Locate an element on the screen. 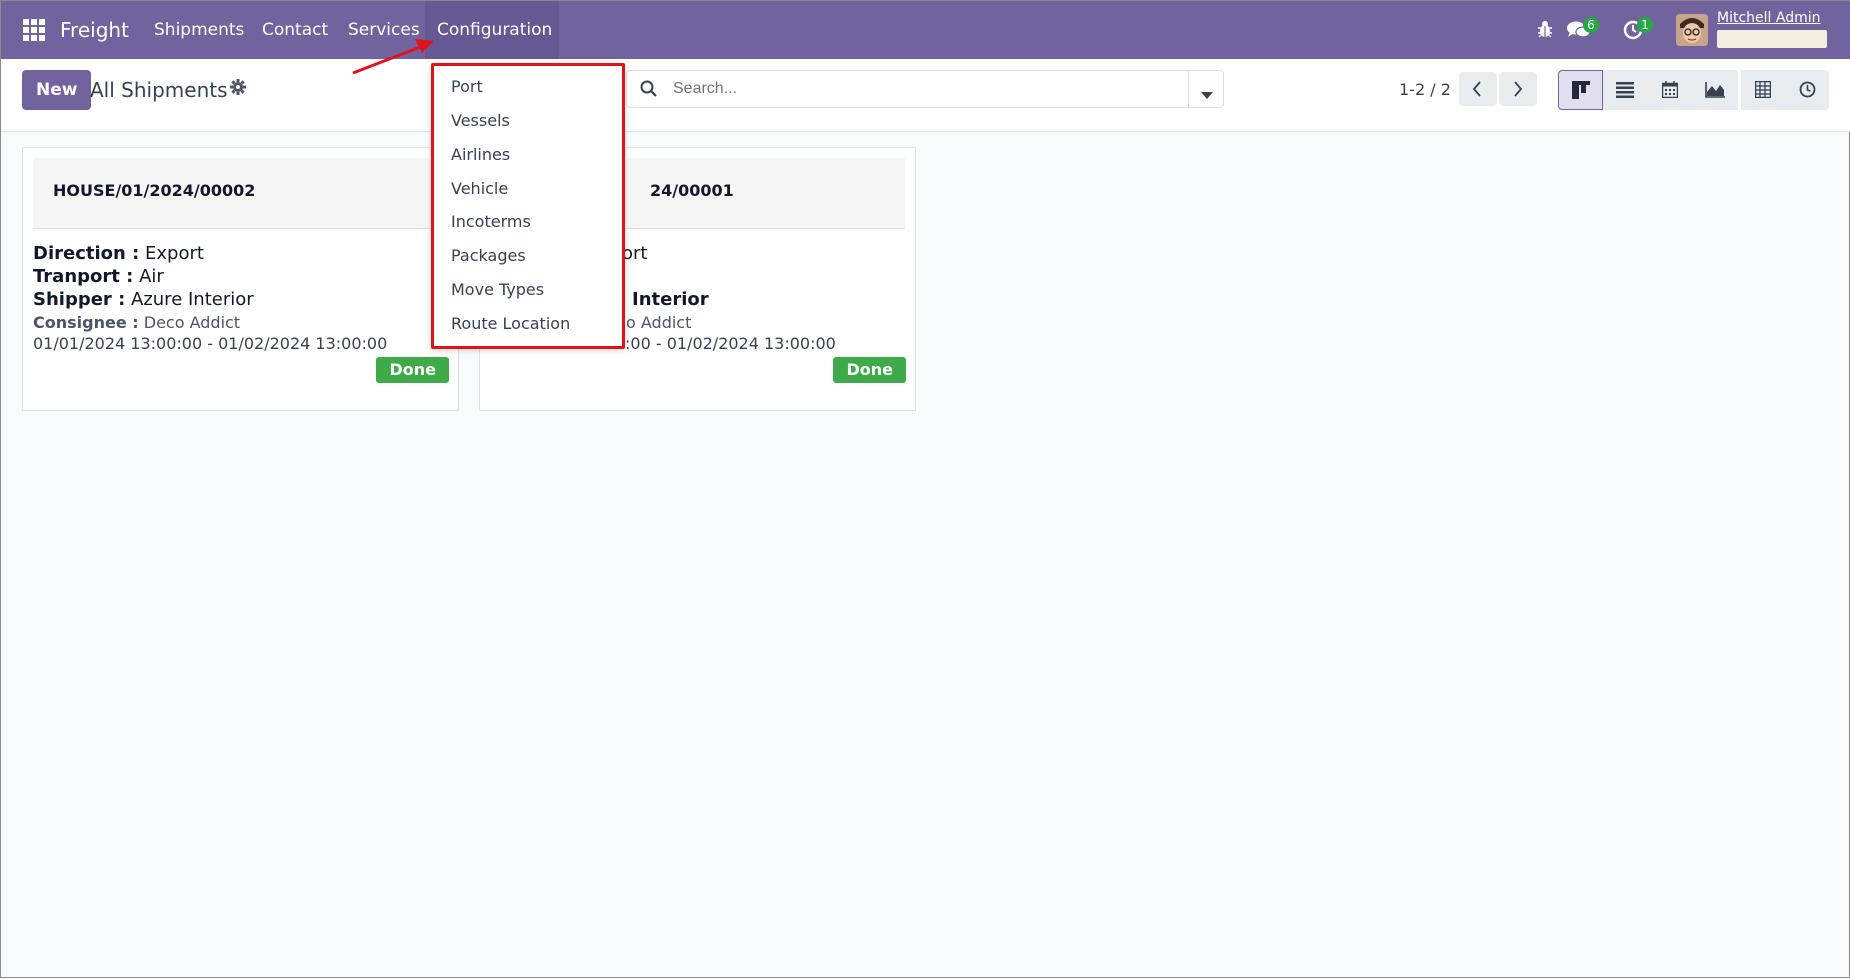 This screenshot has height=979, width=1850. search-options-toggle is located at coordinates (1206, 89).